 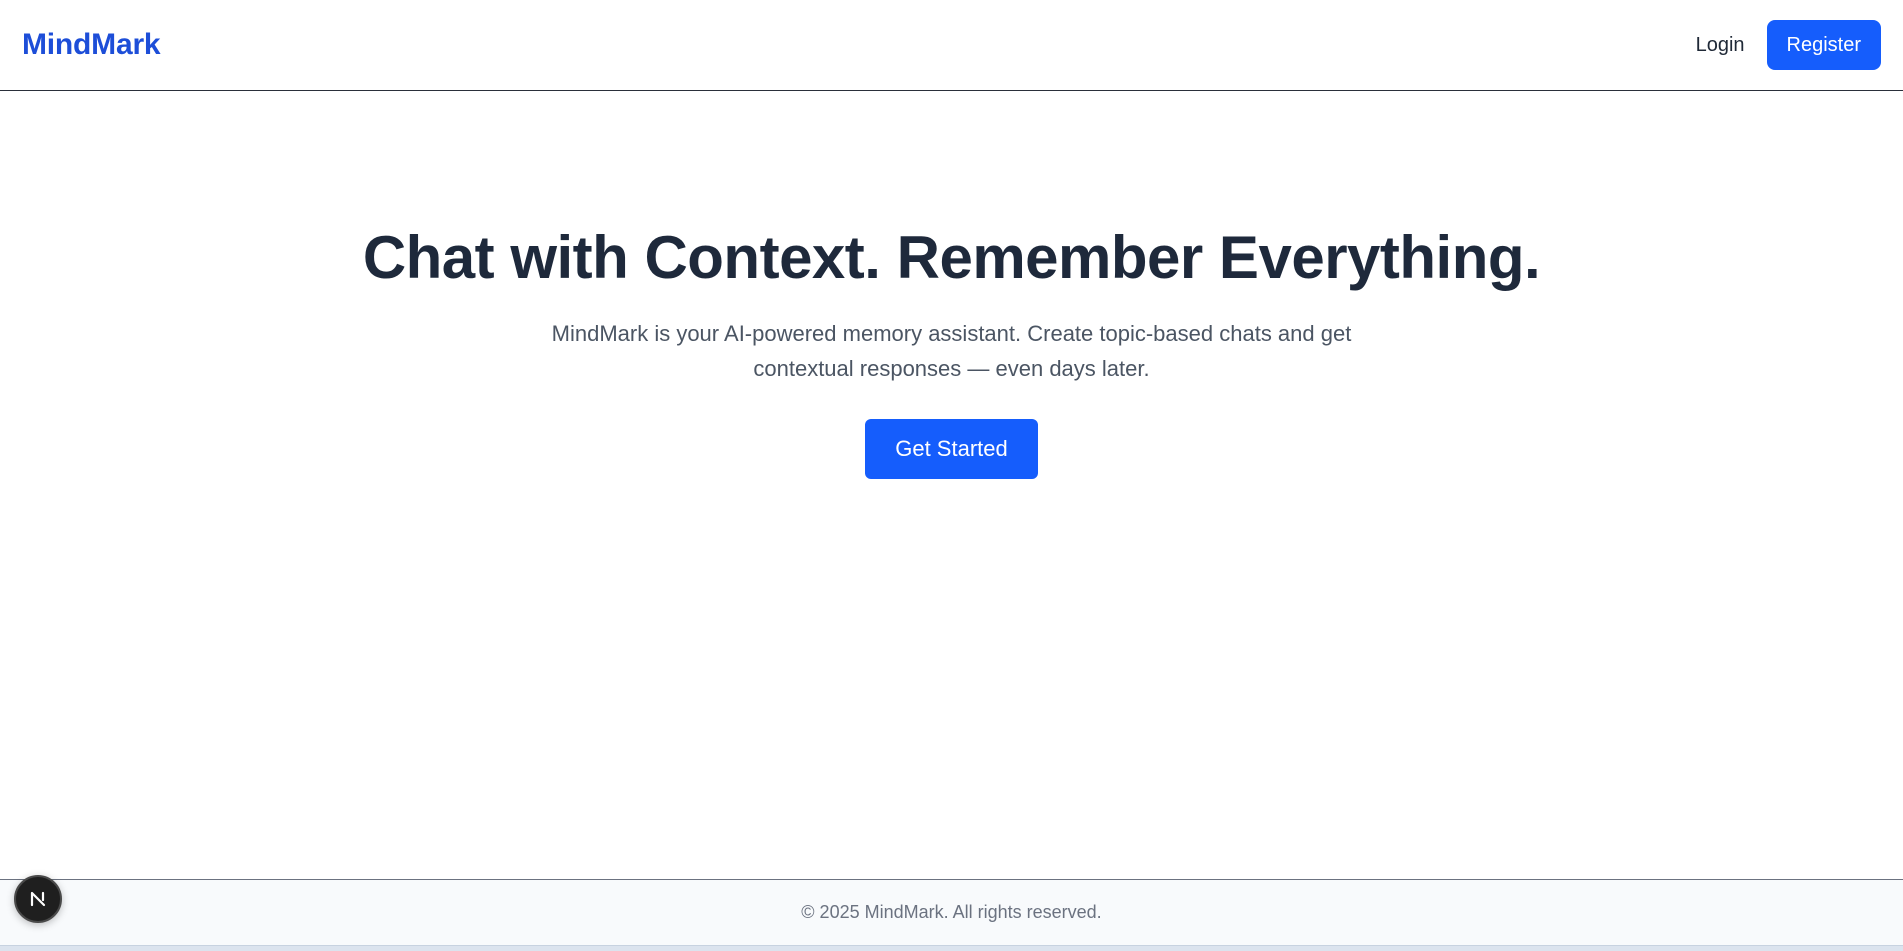 What do you see at coordinates (951, 948) in the screenshot?
I see `bottom-strip` at bounding box center [951, 948].